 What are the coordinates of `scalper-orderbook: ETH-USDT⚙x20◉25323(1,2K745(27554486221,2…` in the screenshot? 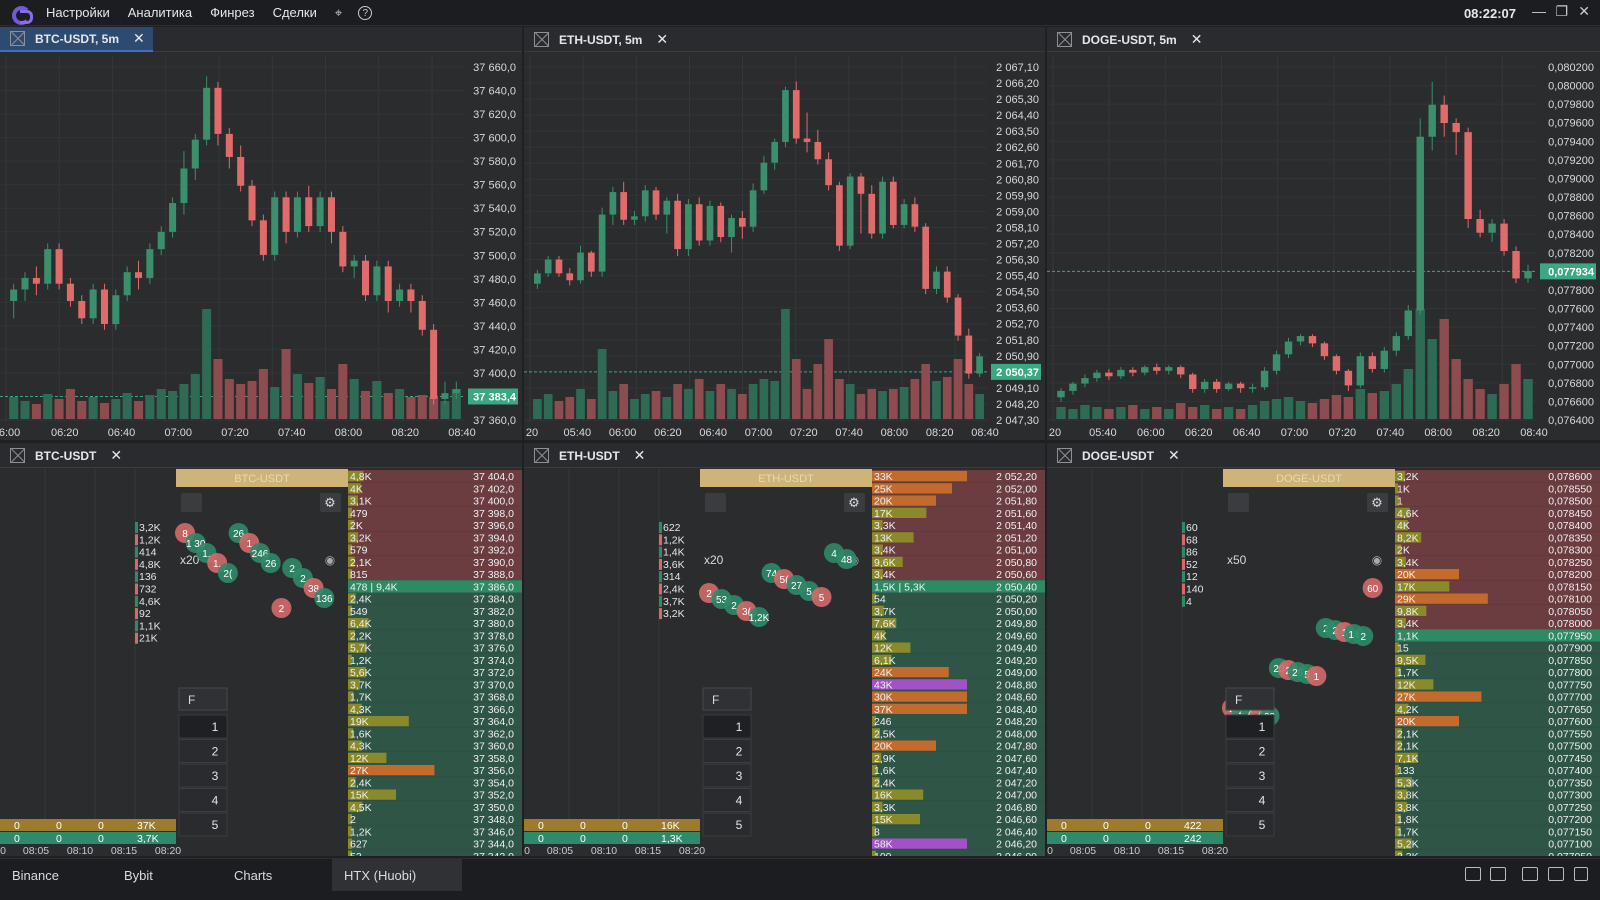 It's located at (784, 649).